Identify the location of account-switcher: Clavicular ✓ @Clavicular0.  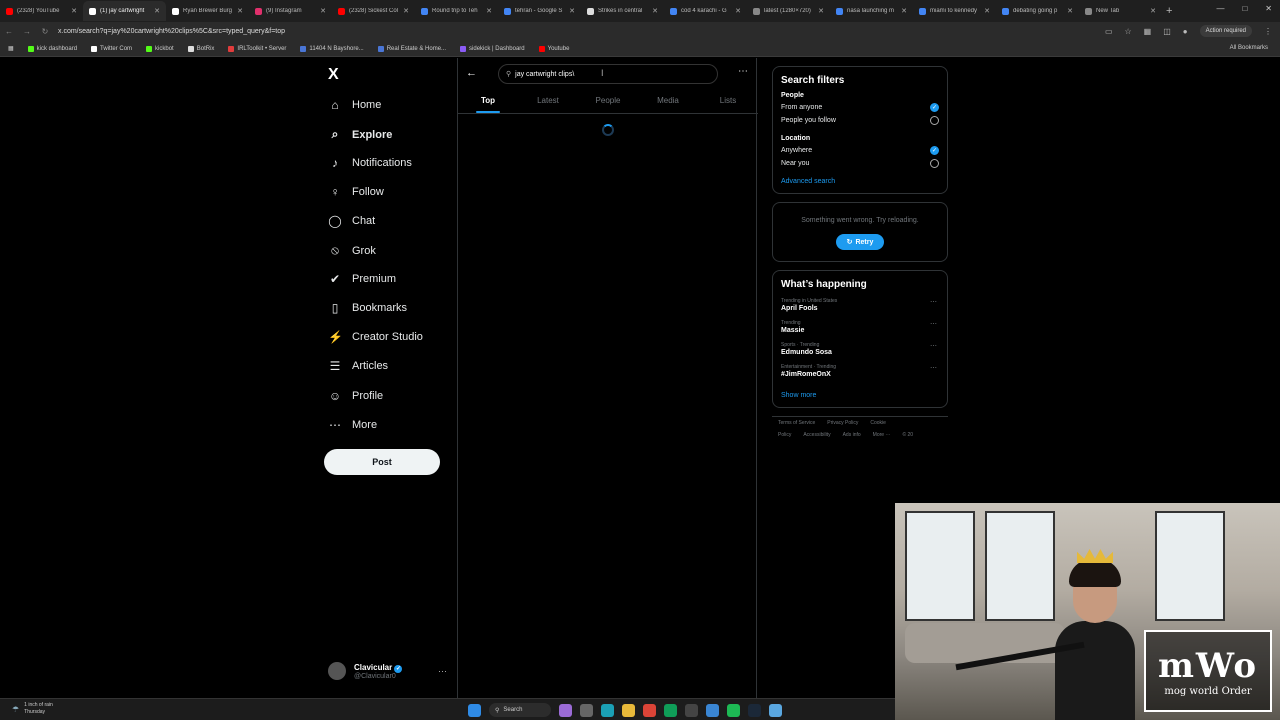
(365, 671).